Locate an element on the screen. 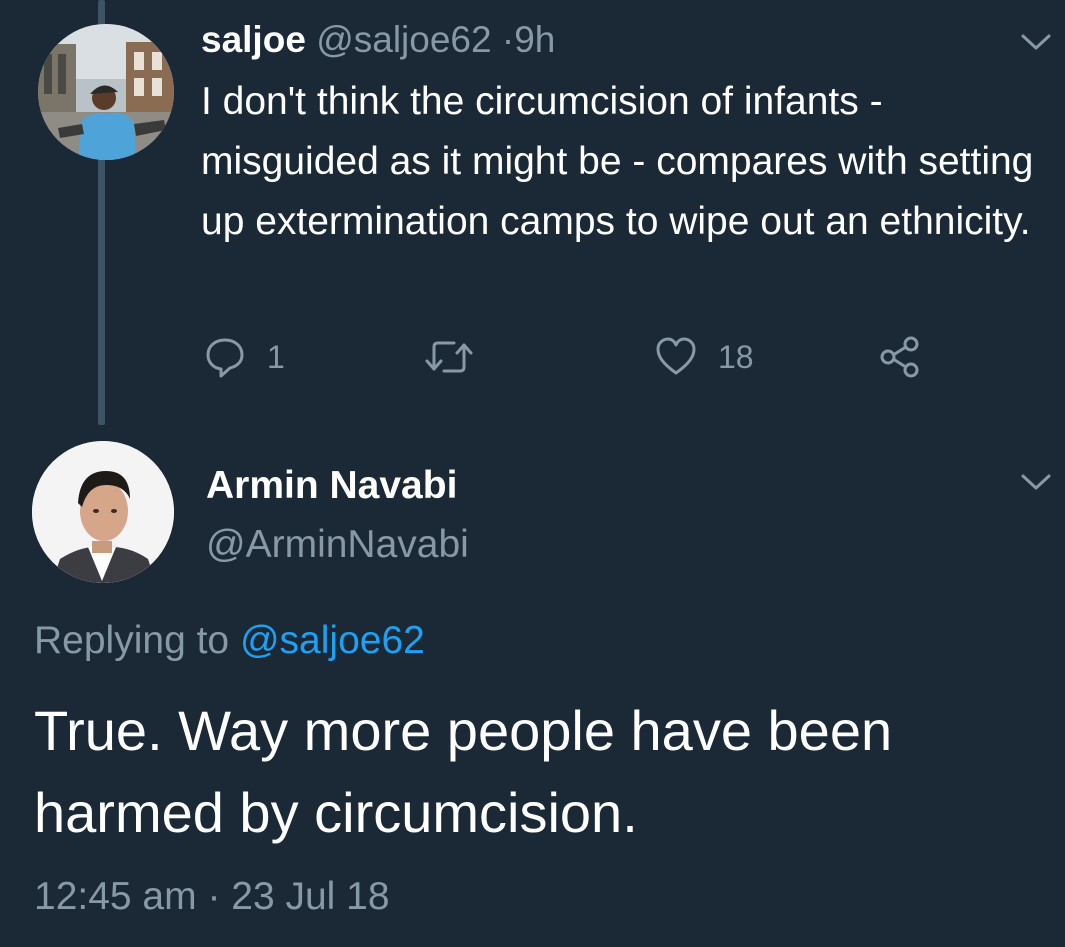 This screenshot has height=947, width=1065. reply-button: 1 is located at coordinates (244, 357).